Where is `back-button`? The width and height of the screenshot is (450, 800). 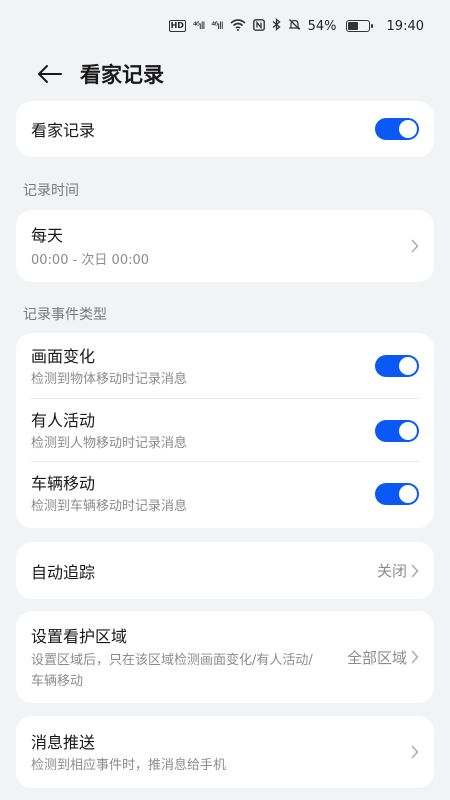 back-button is located at coordinates (50, 74).